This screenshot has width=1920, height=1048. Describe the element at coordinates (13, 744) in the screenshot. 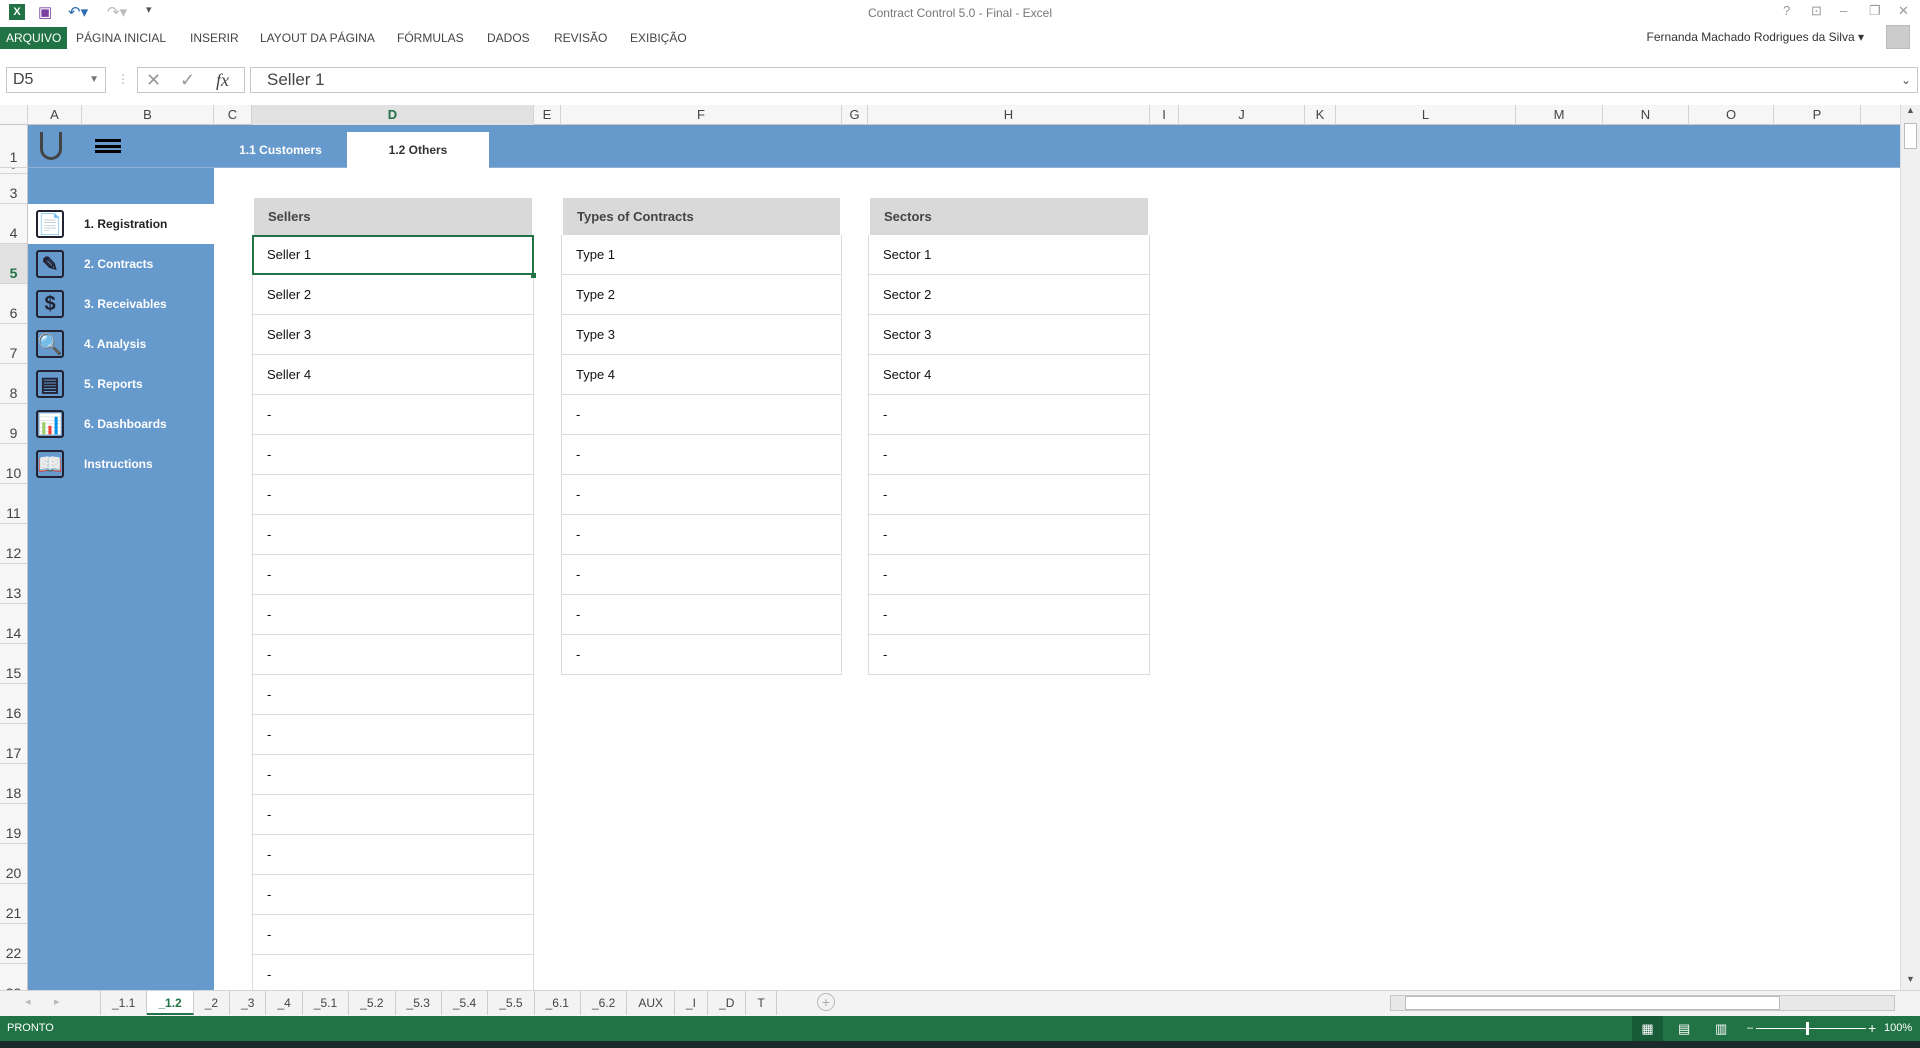

I see `row-header-17: 17` at that location.